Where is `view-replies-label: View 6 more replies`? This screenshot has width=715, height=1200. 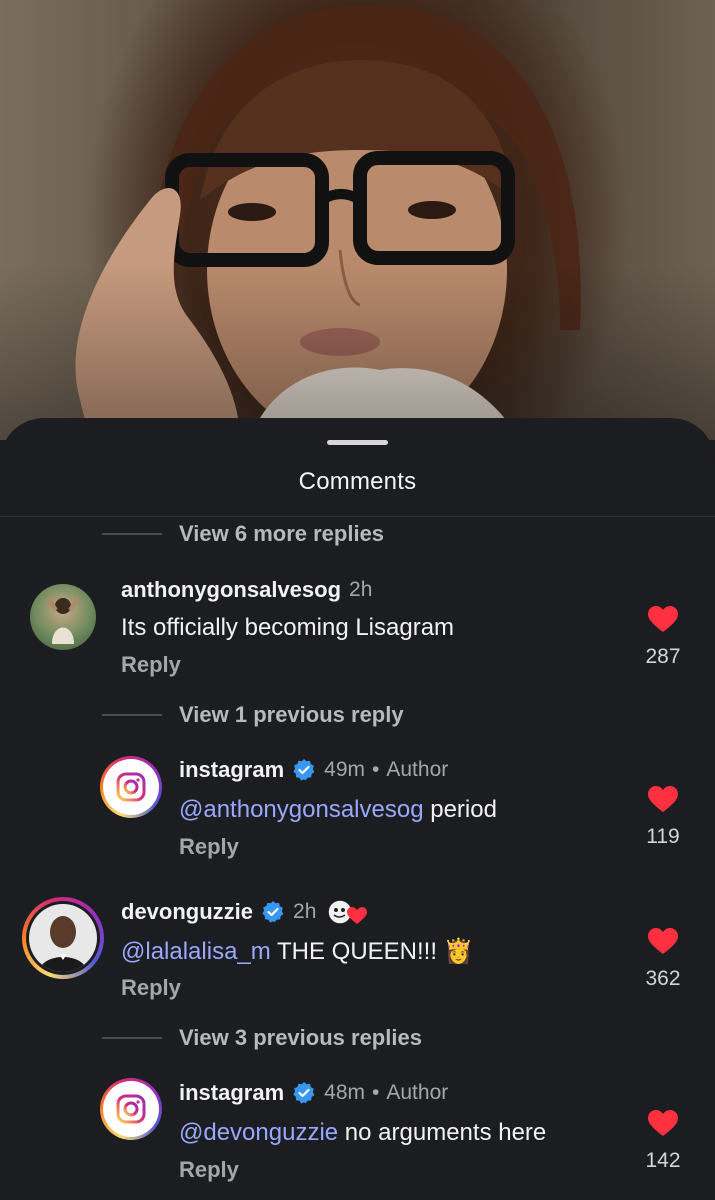
view-replies-label: View 6 more replies is located at coordinates (282, 533).